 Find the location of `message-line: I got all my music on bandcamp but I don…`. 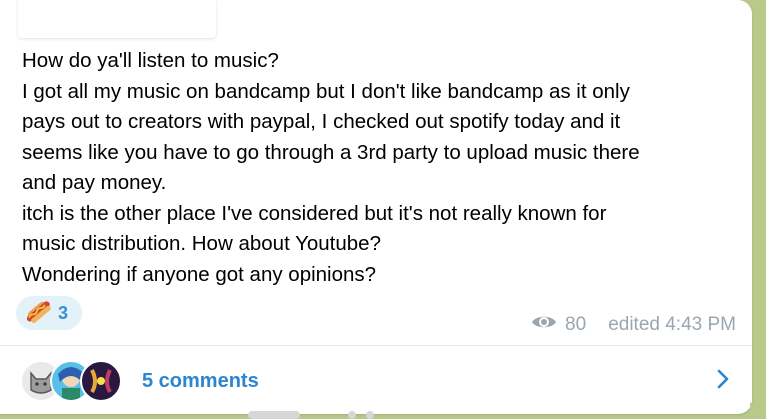

message-line: I got all my music on bandcamp but I don… is located at coordinates (326, 91).